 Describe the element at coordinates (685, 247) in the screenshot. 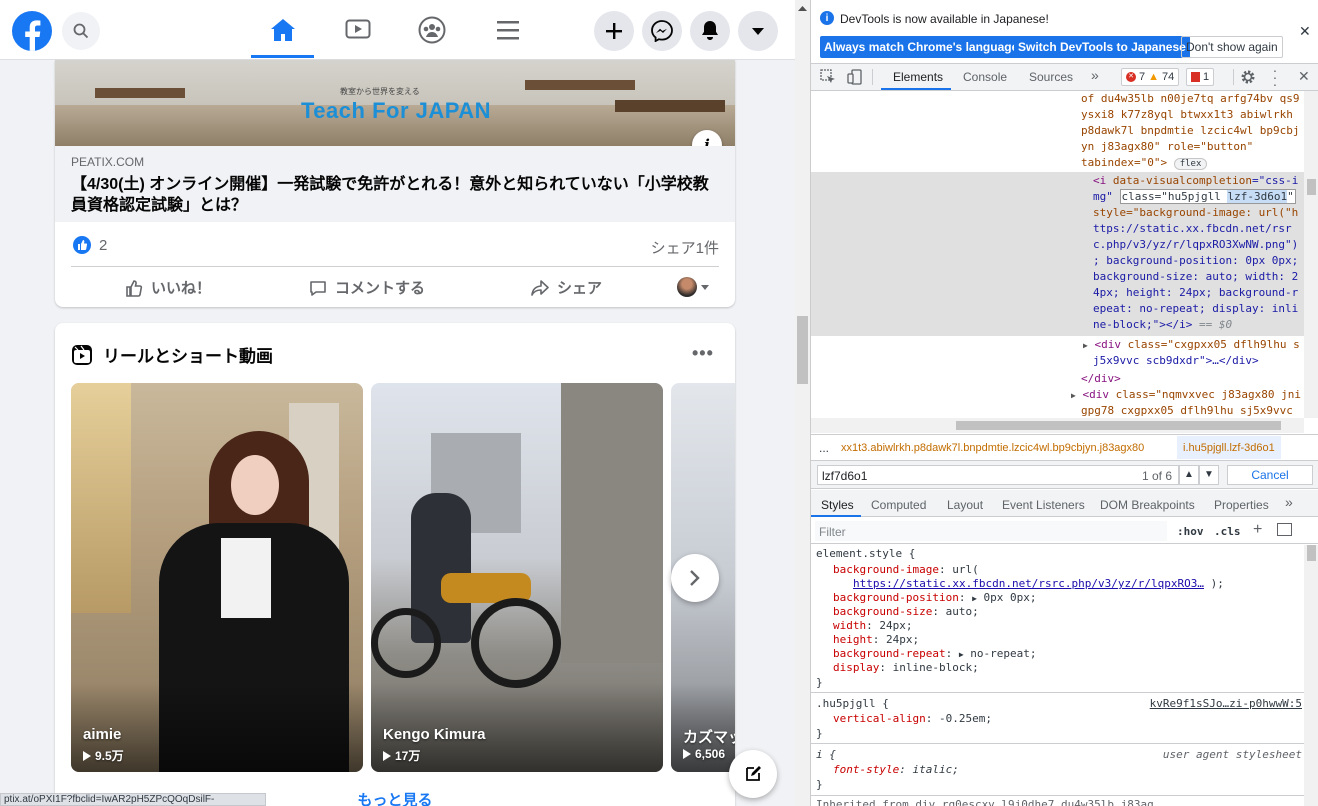

I see `share-count: シェア1件` at that location.